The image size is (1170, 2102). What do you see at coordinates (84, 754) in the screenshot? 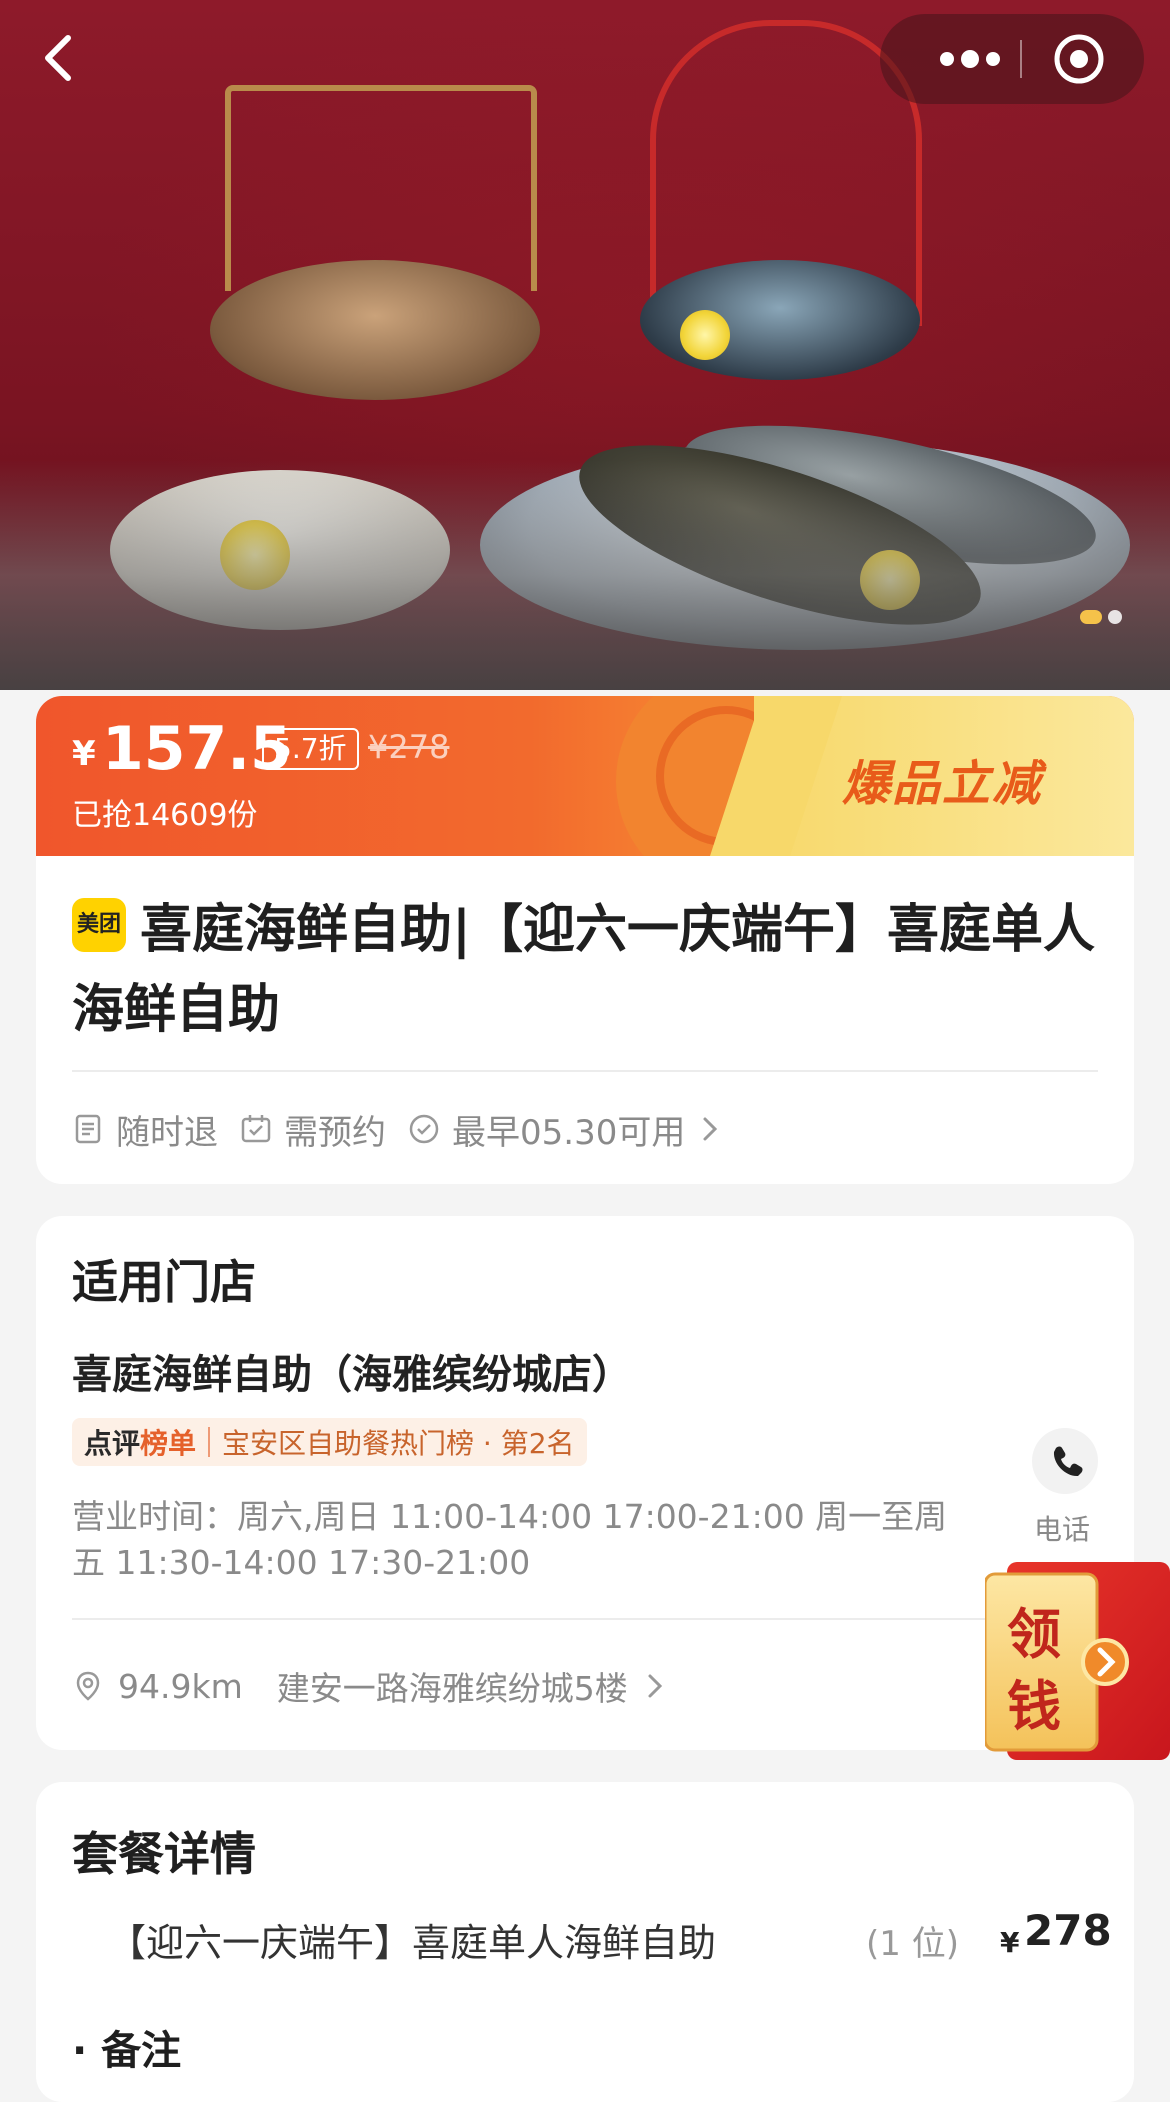
I see `currency-symbol: ¥` at bounding box center [84, 754].